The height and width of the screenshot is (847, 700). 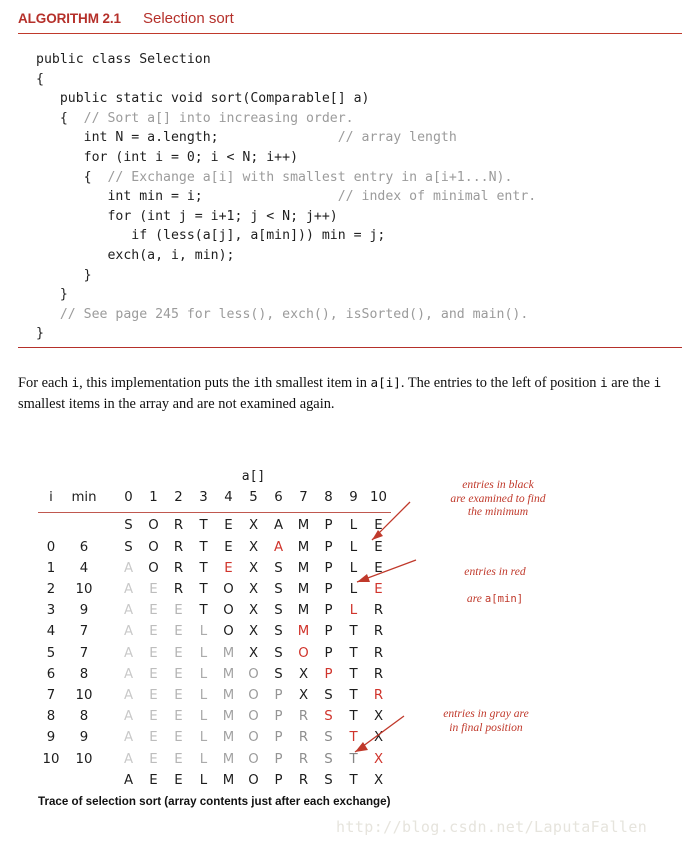 I want to click on cell-min: 10, so click(x=84, y=759).